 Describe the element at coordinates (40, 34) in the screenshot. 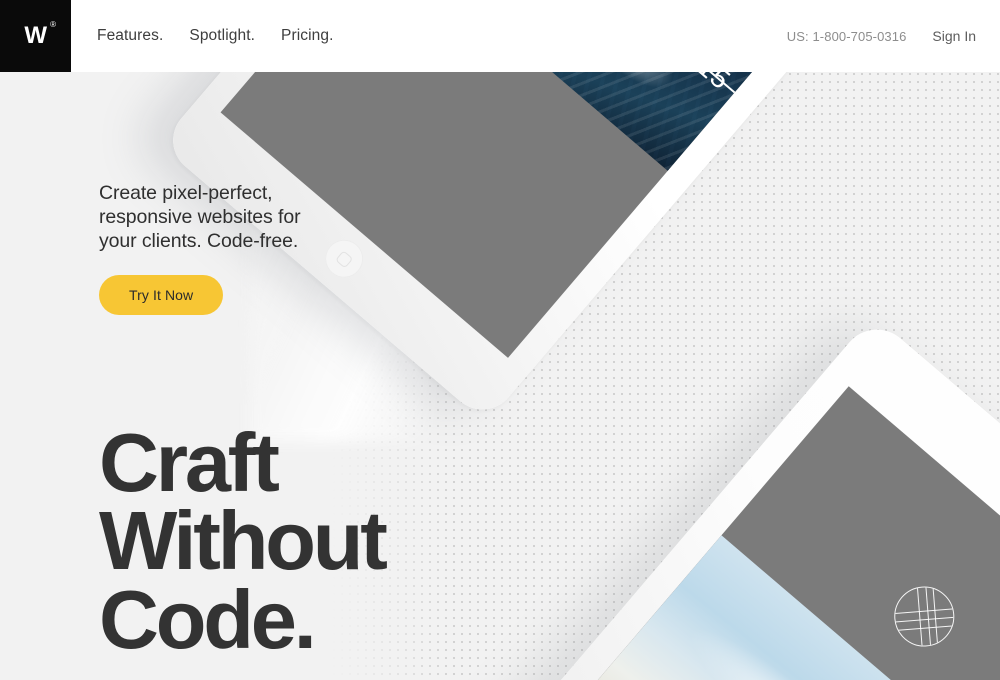

I see `logo-mark: W ®` at that location.